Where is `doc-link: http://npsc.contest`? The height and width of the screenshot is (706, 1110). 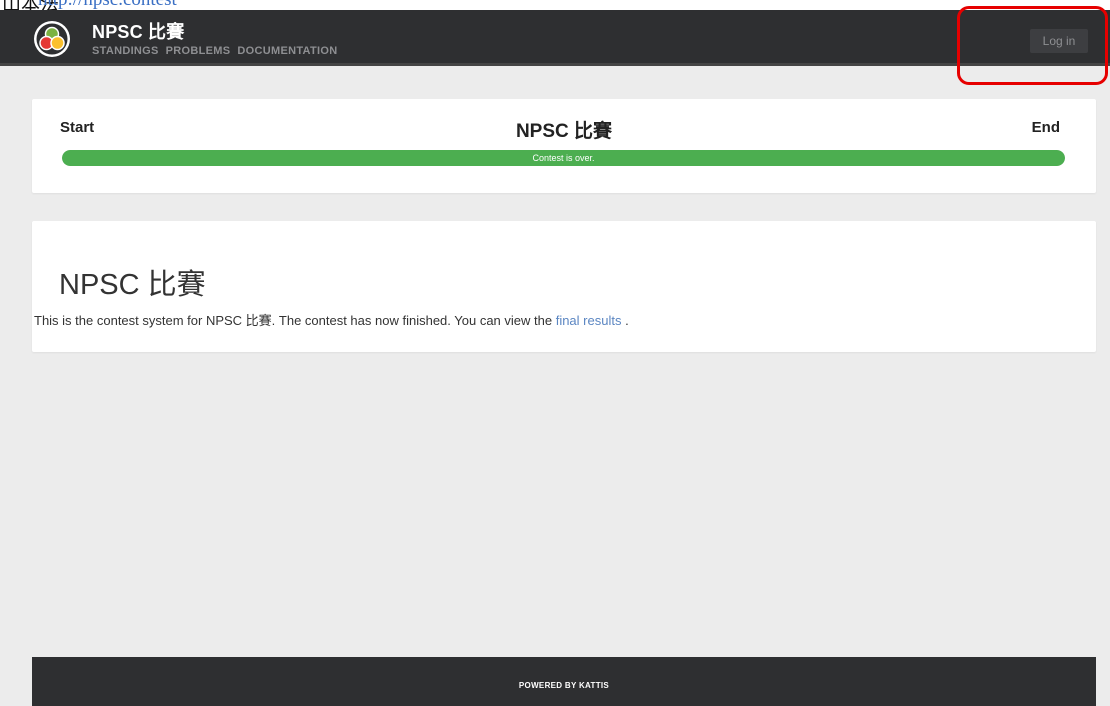 doc-link: http://npsc.contest is located at coordinates (107, 5).